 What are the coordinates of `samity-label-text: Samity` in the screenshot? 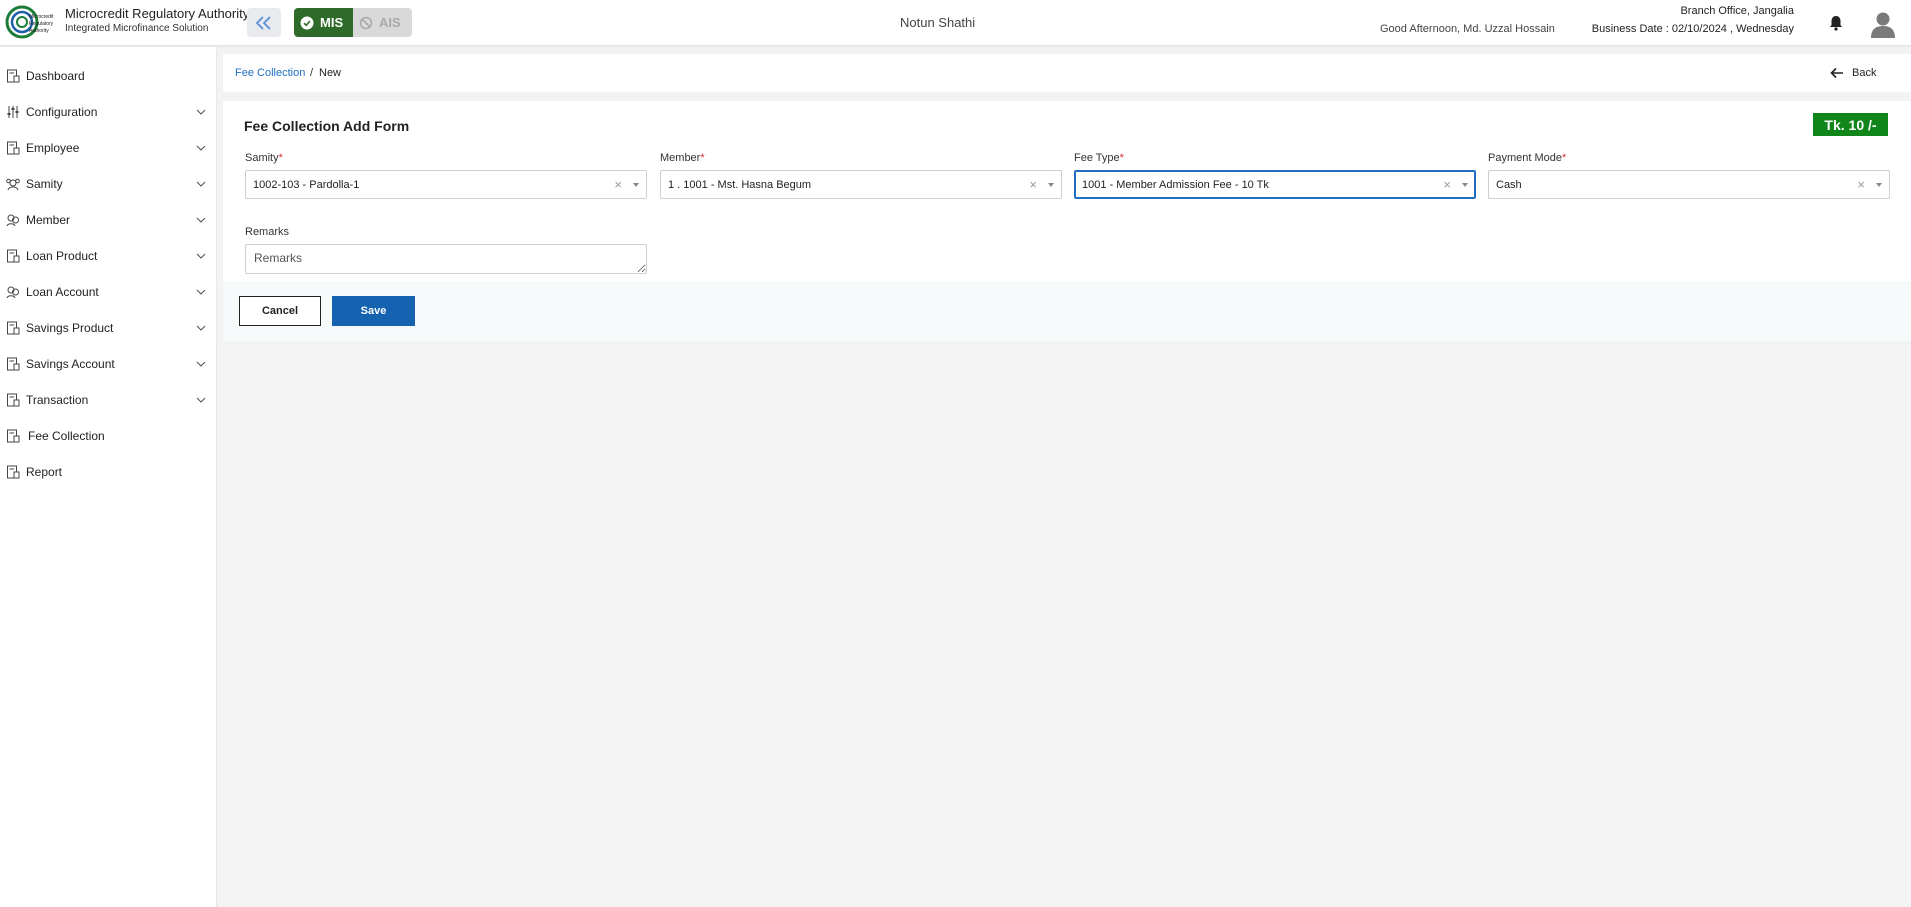 It's located at (262, 158).